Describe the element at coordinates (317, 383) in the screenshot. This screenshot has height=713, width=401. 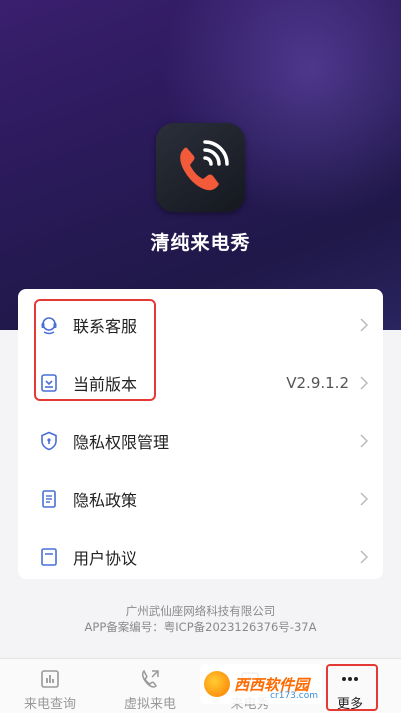
I see `version-number: V2.9.1.2` at that location.